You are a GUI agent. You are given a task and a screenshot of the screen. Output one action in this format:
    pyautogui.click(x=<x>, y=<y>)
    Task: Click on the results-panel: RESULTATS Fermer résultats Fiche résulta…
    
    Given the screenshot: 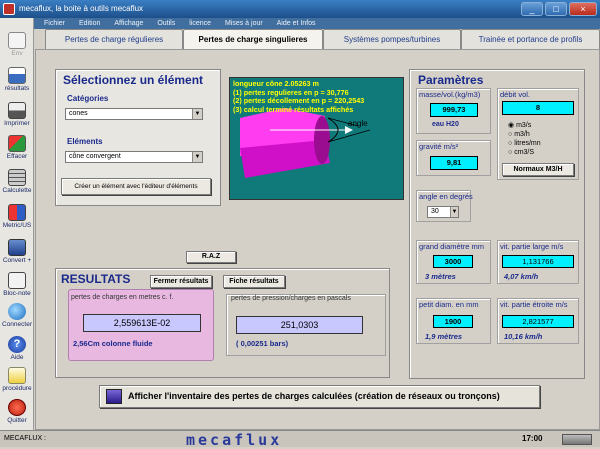 What is the action you would take?
    pyautogui.click(x=222, y=323)
    